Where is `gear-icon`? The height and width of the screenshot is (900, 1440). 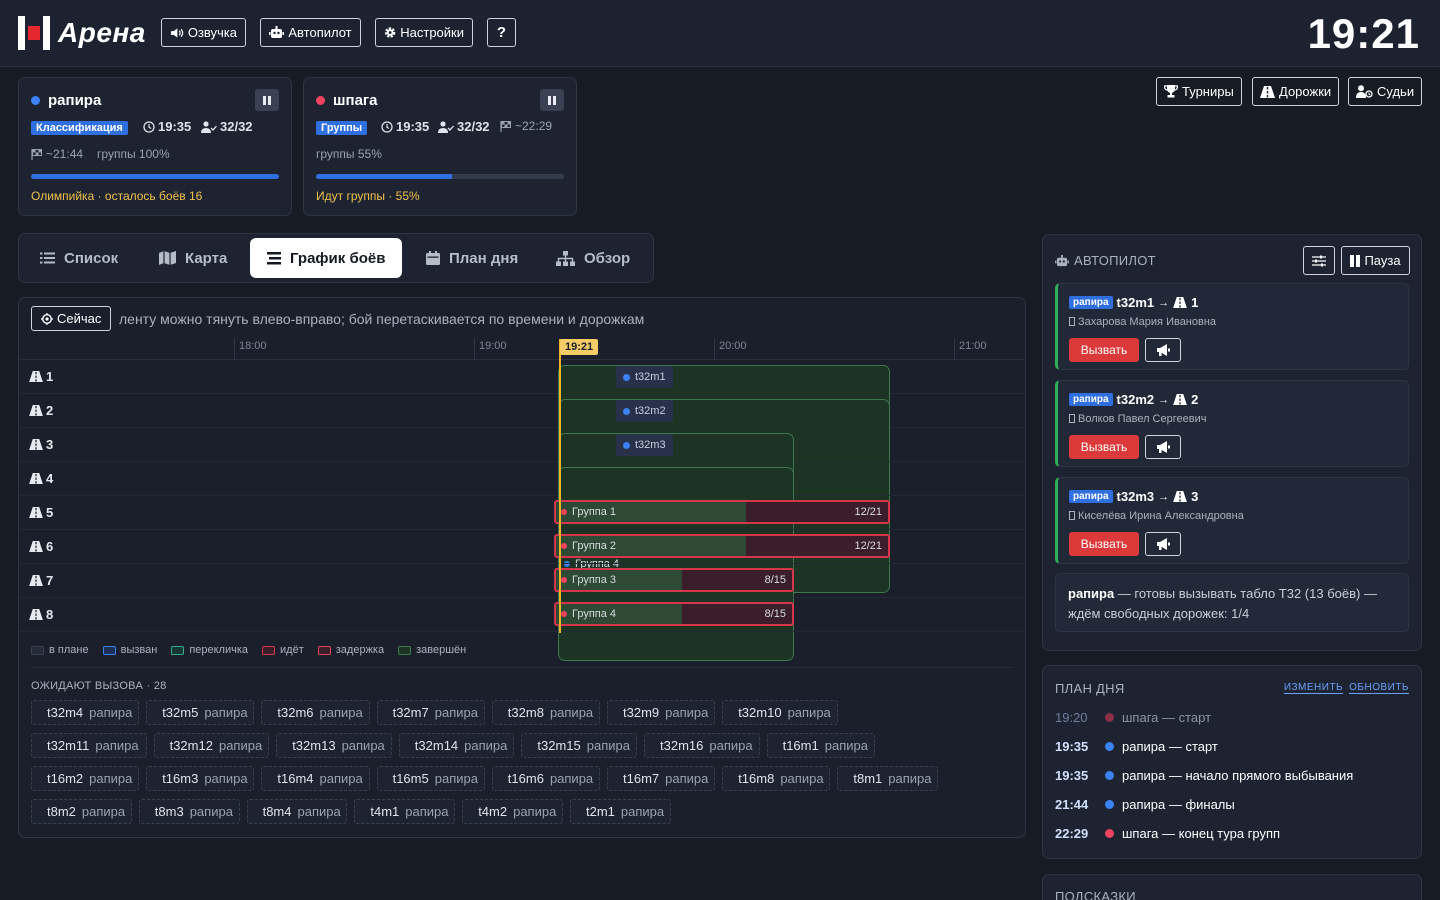 gear-icon is located at coordinates (390, 32).